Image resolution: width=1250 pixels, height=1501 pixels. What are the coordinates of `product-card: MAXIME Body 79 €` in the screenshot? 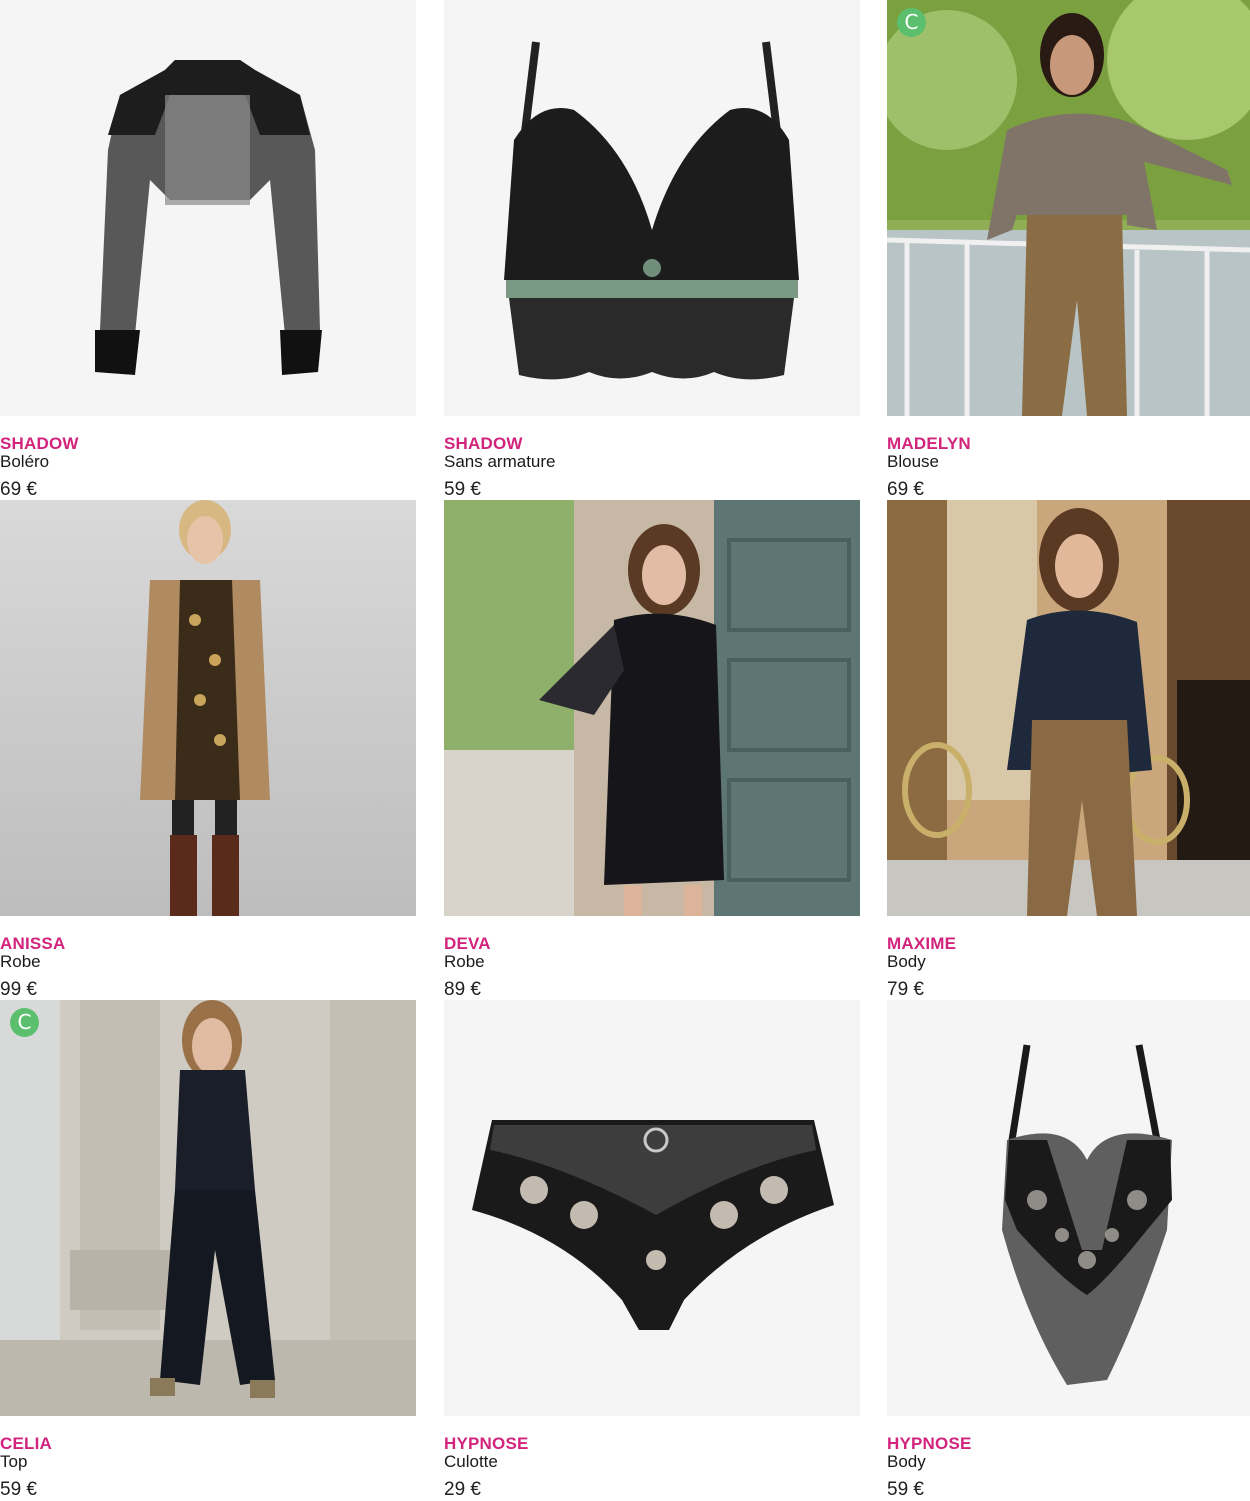 It's located at (1068, 750).